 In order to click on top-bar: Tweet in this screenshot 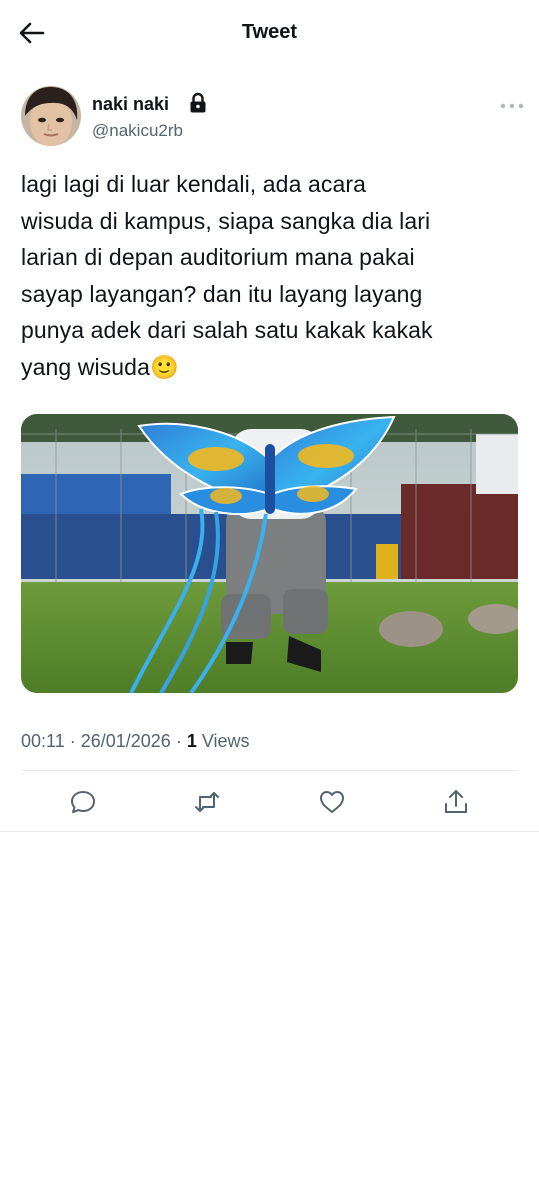, I will do `click(269, 34)`.